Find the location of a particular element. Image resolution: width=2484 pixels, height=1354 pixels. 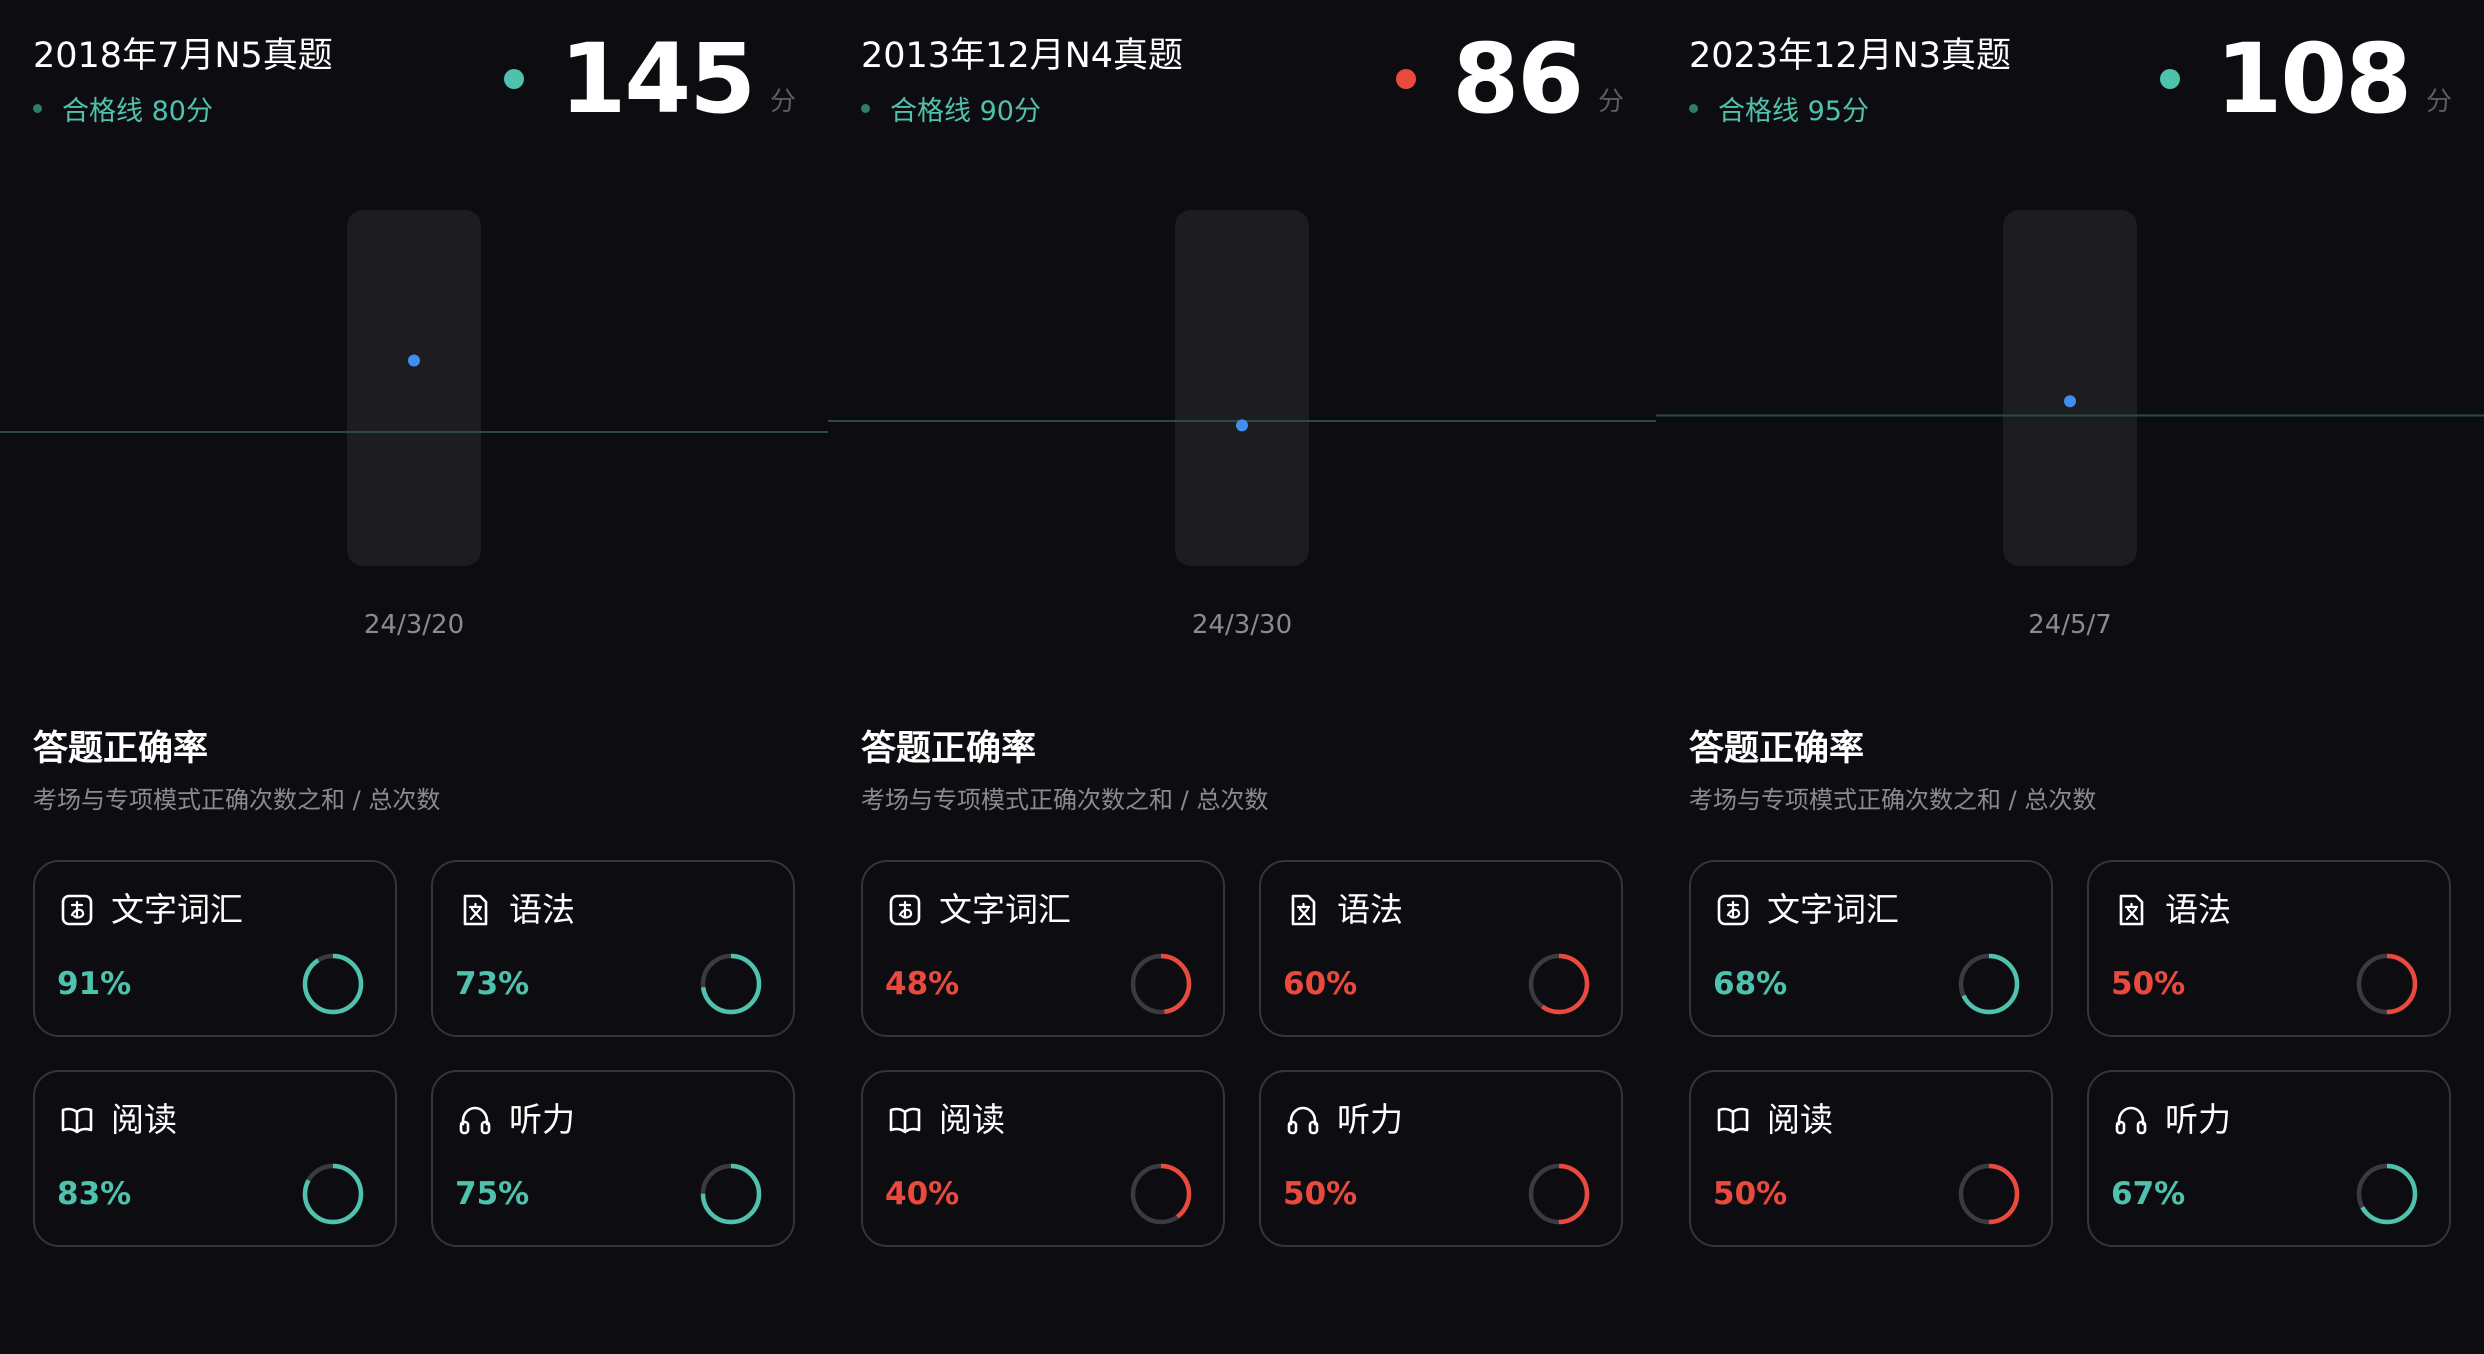

date-tick-label: 24/3/30 is located at coordinates (1242, 625).